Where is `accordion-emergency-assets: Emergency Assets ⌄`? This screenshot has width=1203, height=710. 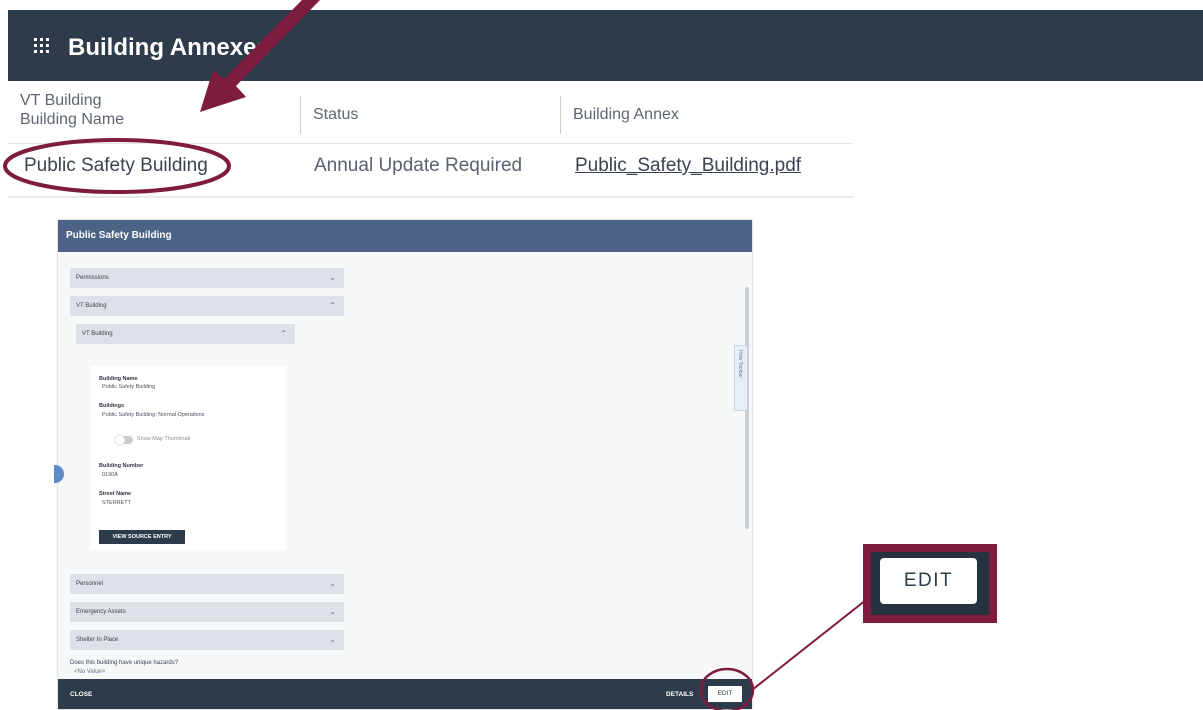
accordion-emergency-assets: Emergency Assets ⌄ is located at coordinates (207, 612).